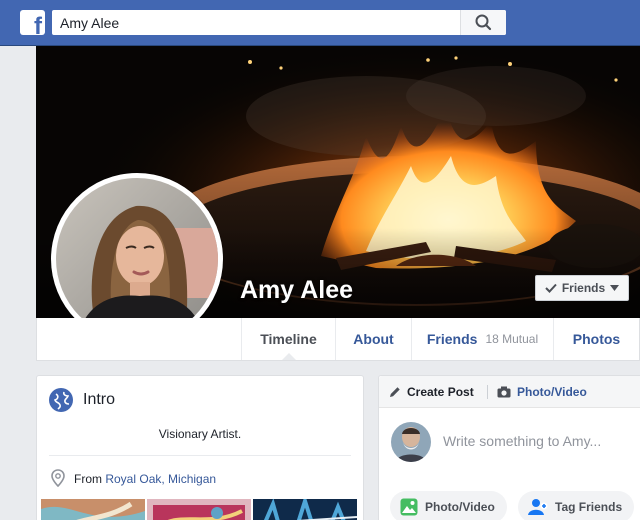  What do you see at coordinates (409, 507) in the screenshot?
I see `photo-icon` at bounding box center [409, 507].